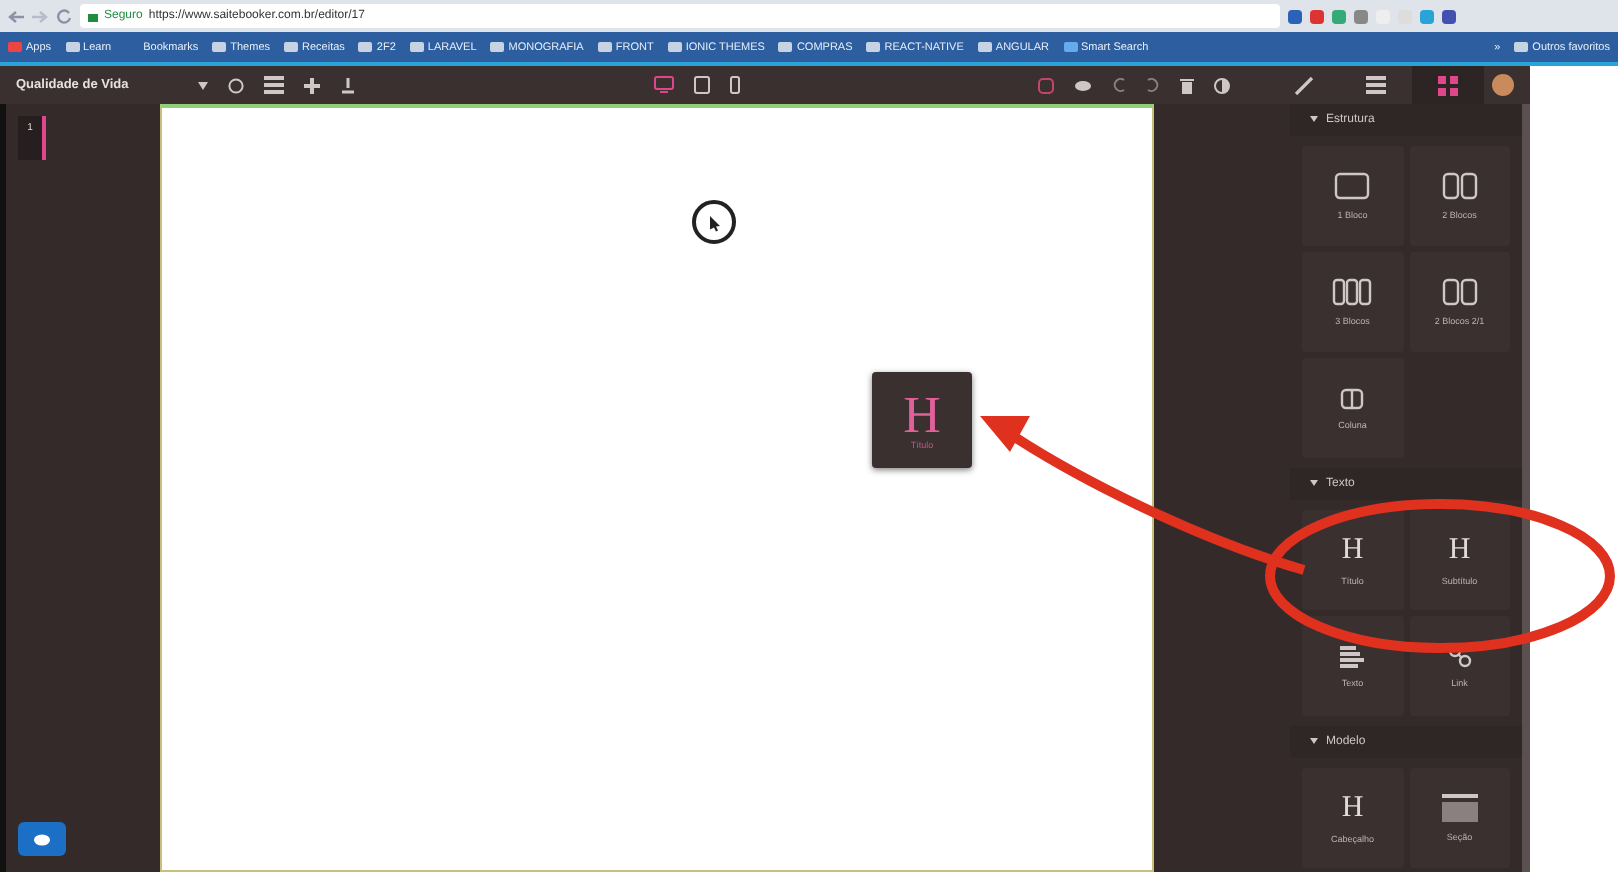 The width and height of the screenshot is (1618, 872). Describe the element at coordinates (702, 85) in the screenshot. I see `tablet-icon` at that location.